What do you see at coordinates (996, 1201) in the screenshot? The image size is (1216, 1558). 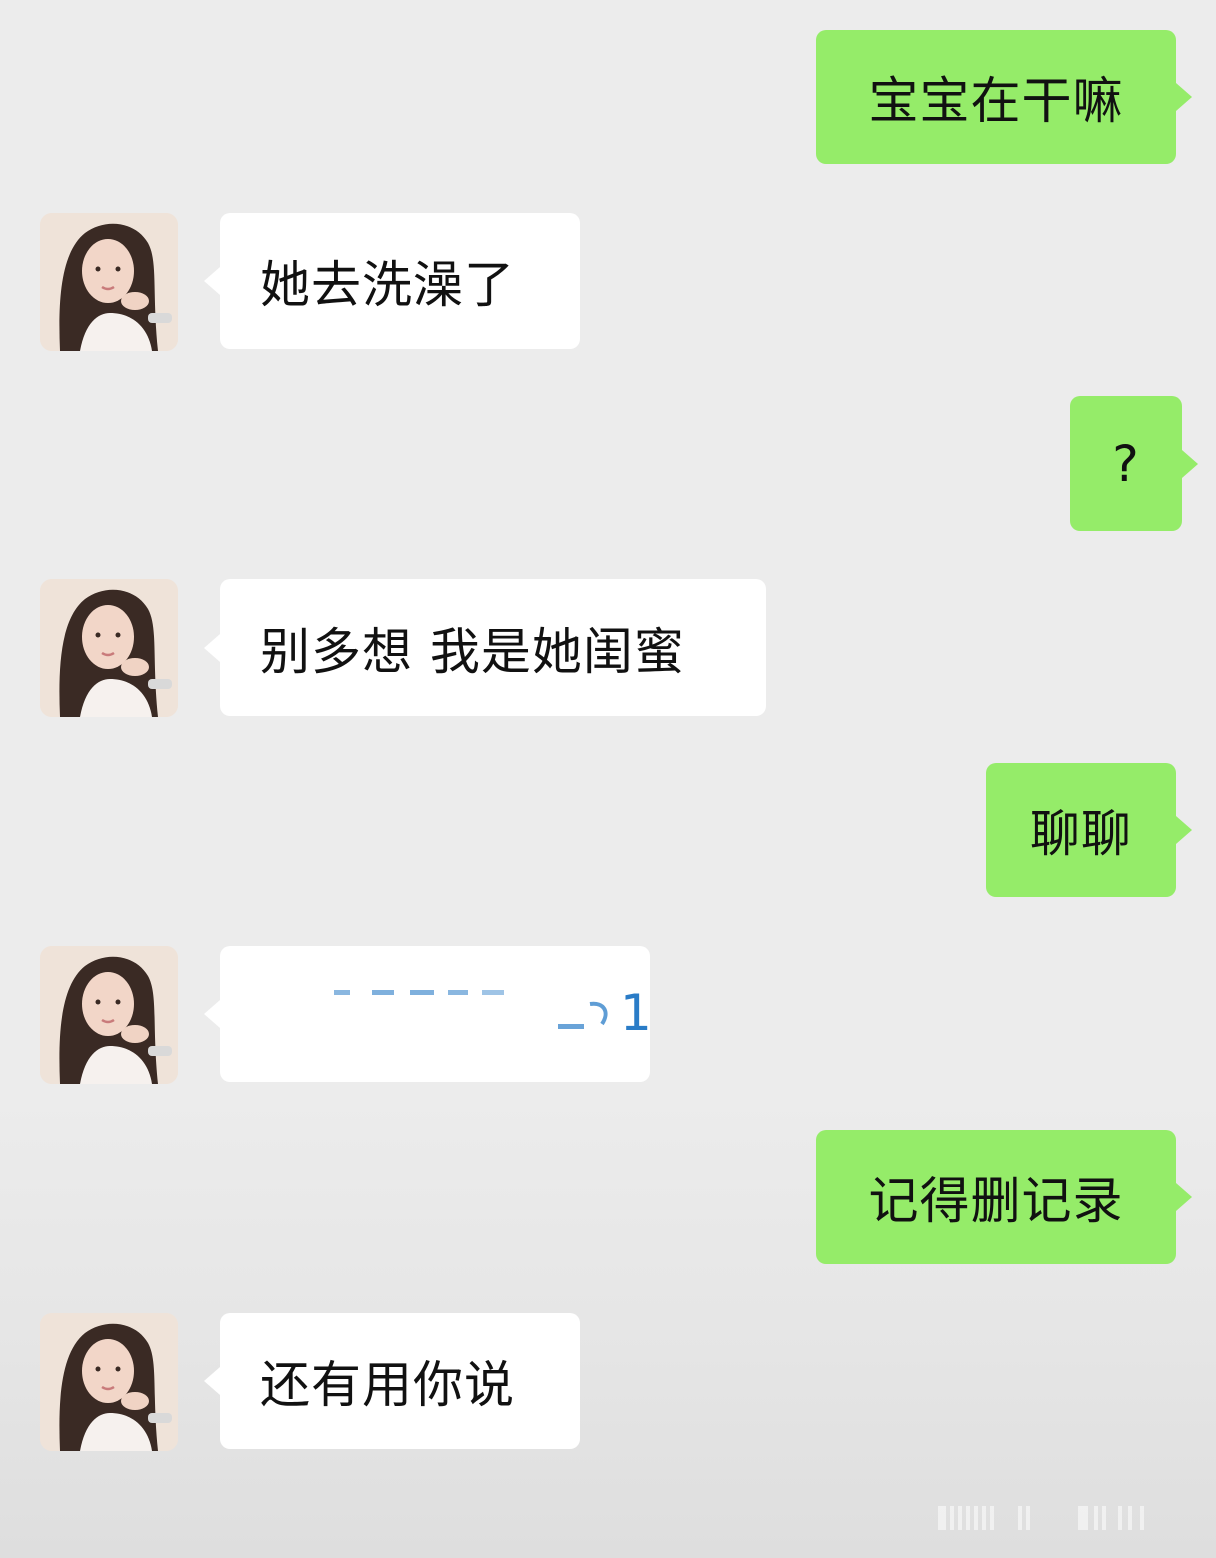 I see `message-text: 记得删记录` at bounding box center [996, 1201].